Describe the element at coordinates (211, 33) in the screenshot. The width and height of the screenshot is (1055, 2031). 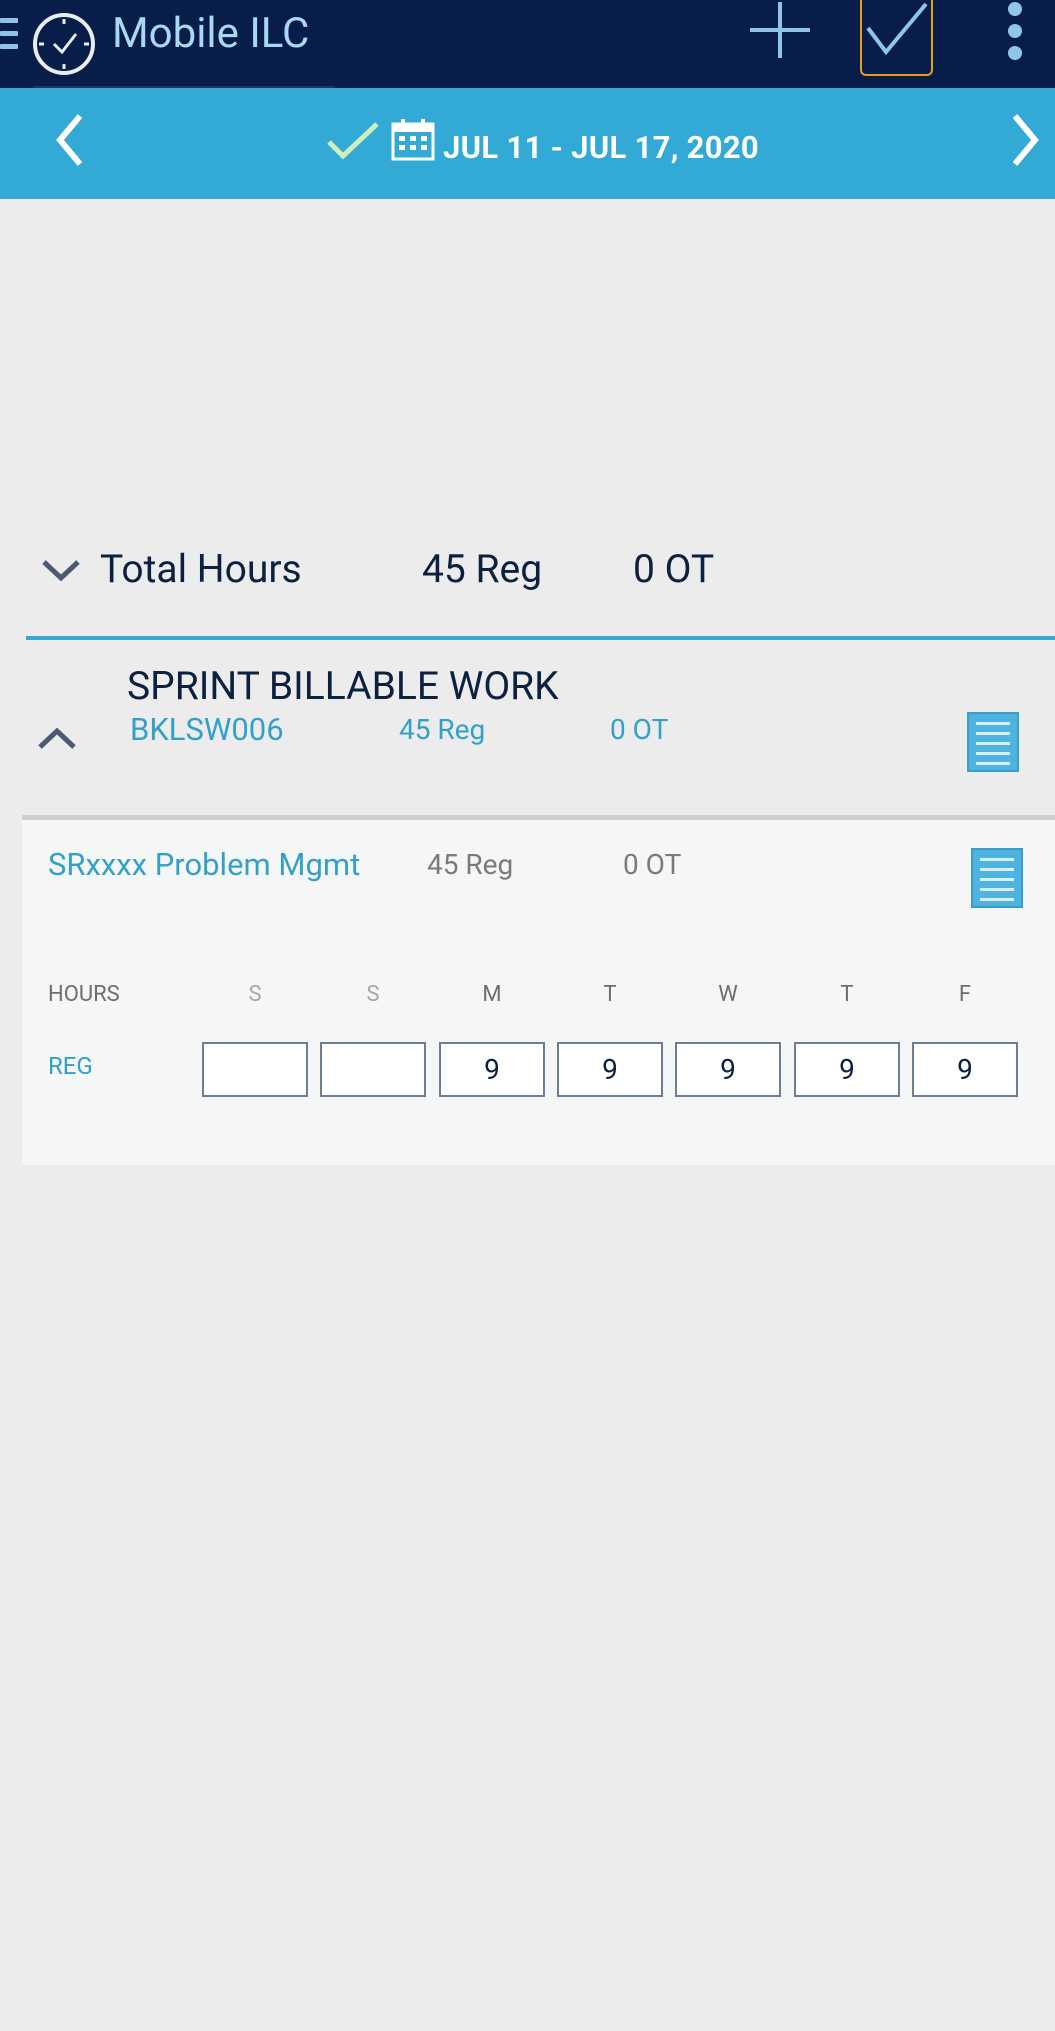
I see `app-title: Mobile ILC` at that location.